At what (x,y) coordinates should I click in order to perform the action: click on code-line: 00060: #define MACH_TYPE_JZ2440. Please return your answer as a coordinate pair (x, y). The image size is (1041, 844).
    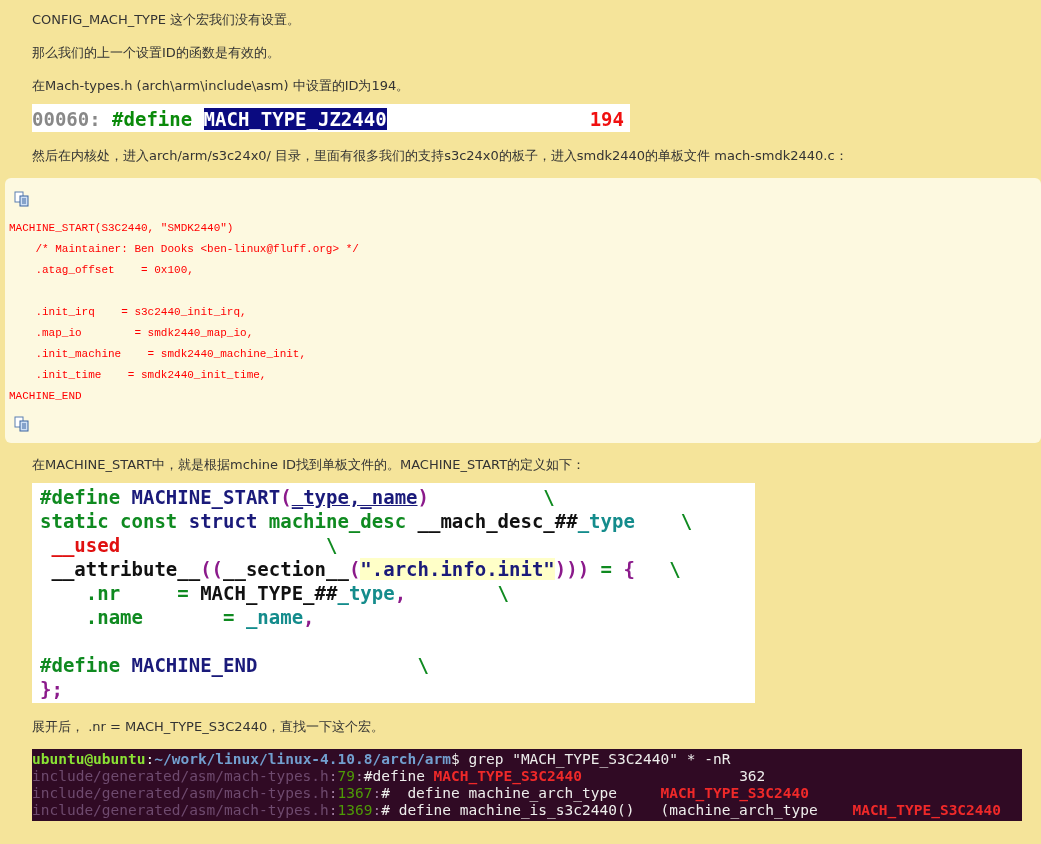
    Looking at the image, I should click on (209, 119).